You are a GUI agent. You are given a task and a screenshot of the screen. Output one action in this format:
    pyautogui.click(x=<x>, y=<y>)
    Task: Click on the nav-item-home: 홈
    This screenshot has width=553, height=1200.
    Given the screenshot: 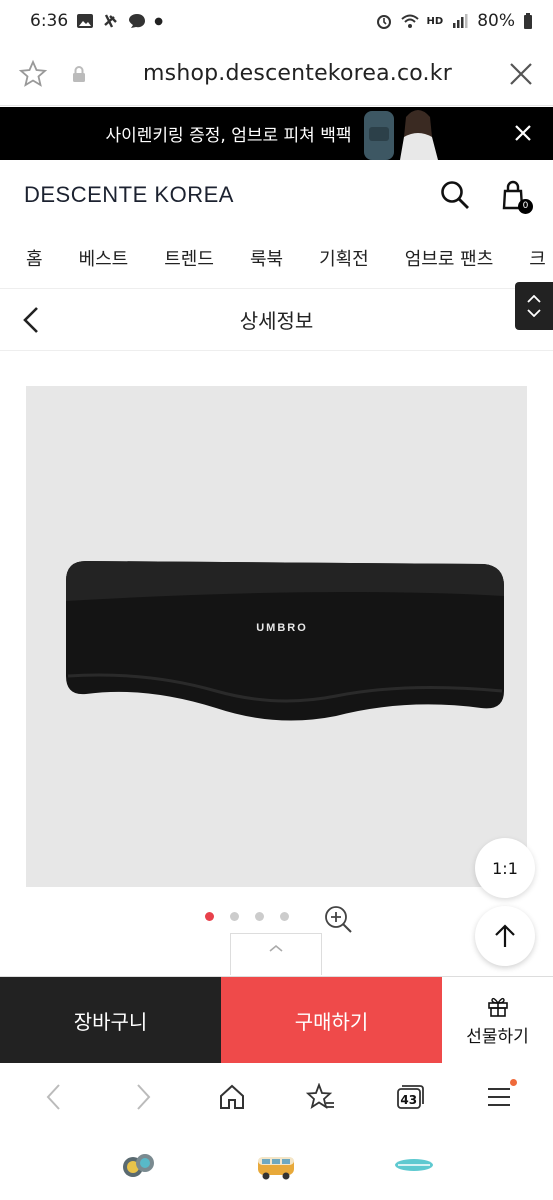 What is the action you would take?
    pyautogui.click(x=34, y=258)
    